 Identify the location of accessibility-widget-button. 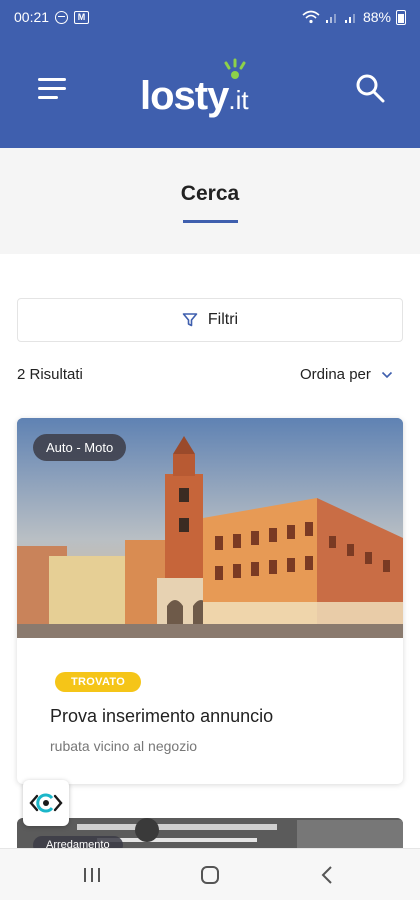
(46, 803).